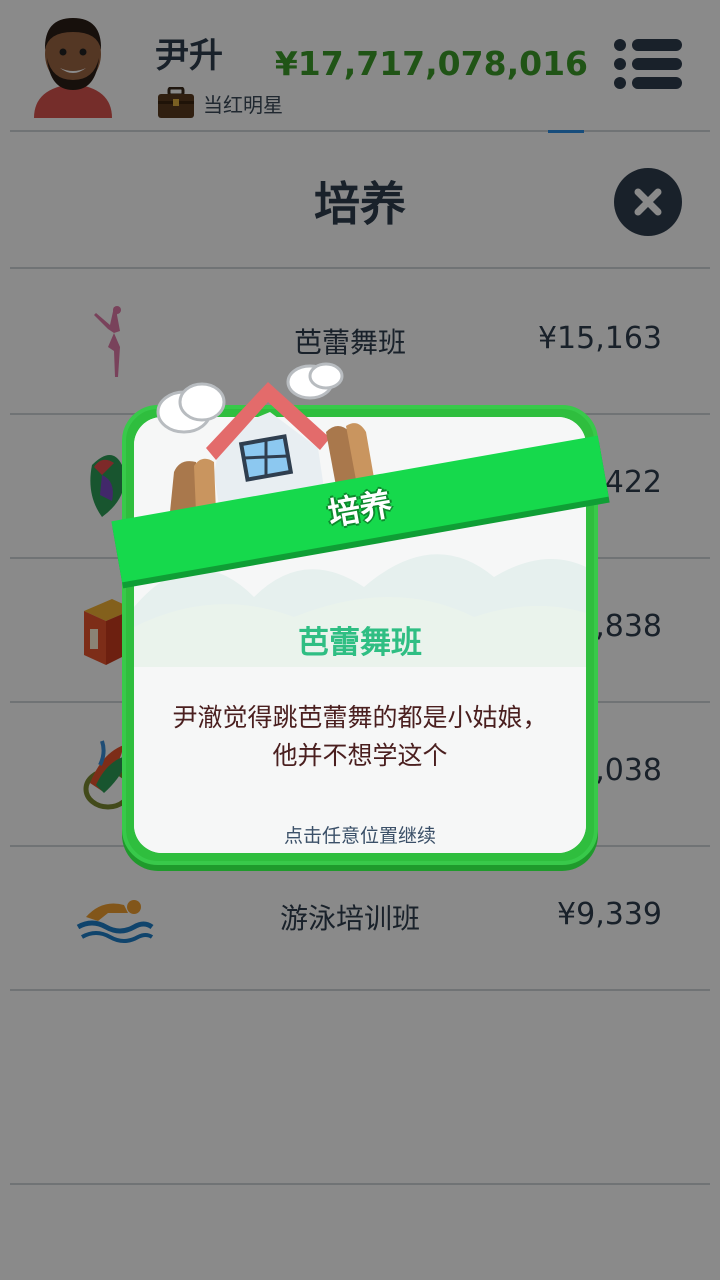  What do you see at coordinates (360, 643) in the screenshot?
I see `popup-item-name: 芭蕾舞班` at bounding box center [360, 643].